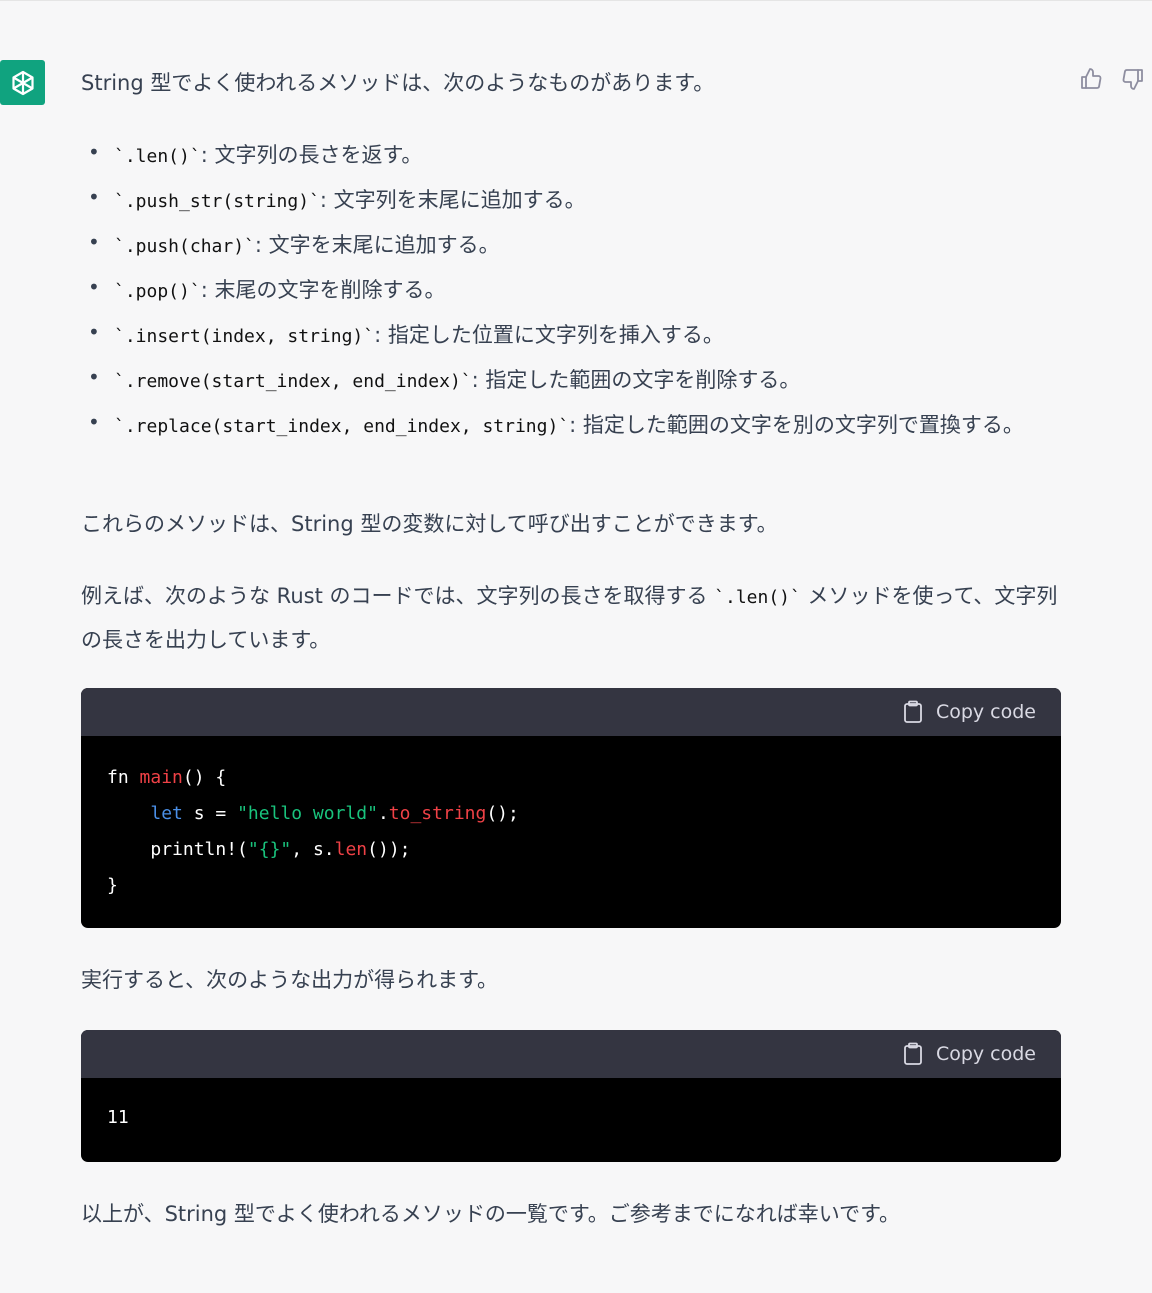  What do you see at coordinates (290, 980) in the screenshot?
I see `paragraph: 実行すると、次のような出力が得られます。` at bounding box center [290, 980].